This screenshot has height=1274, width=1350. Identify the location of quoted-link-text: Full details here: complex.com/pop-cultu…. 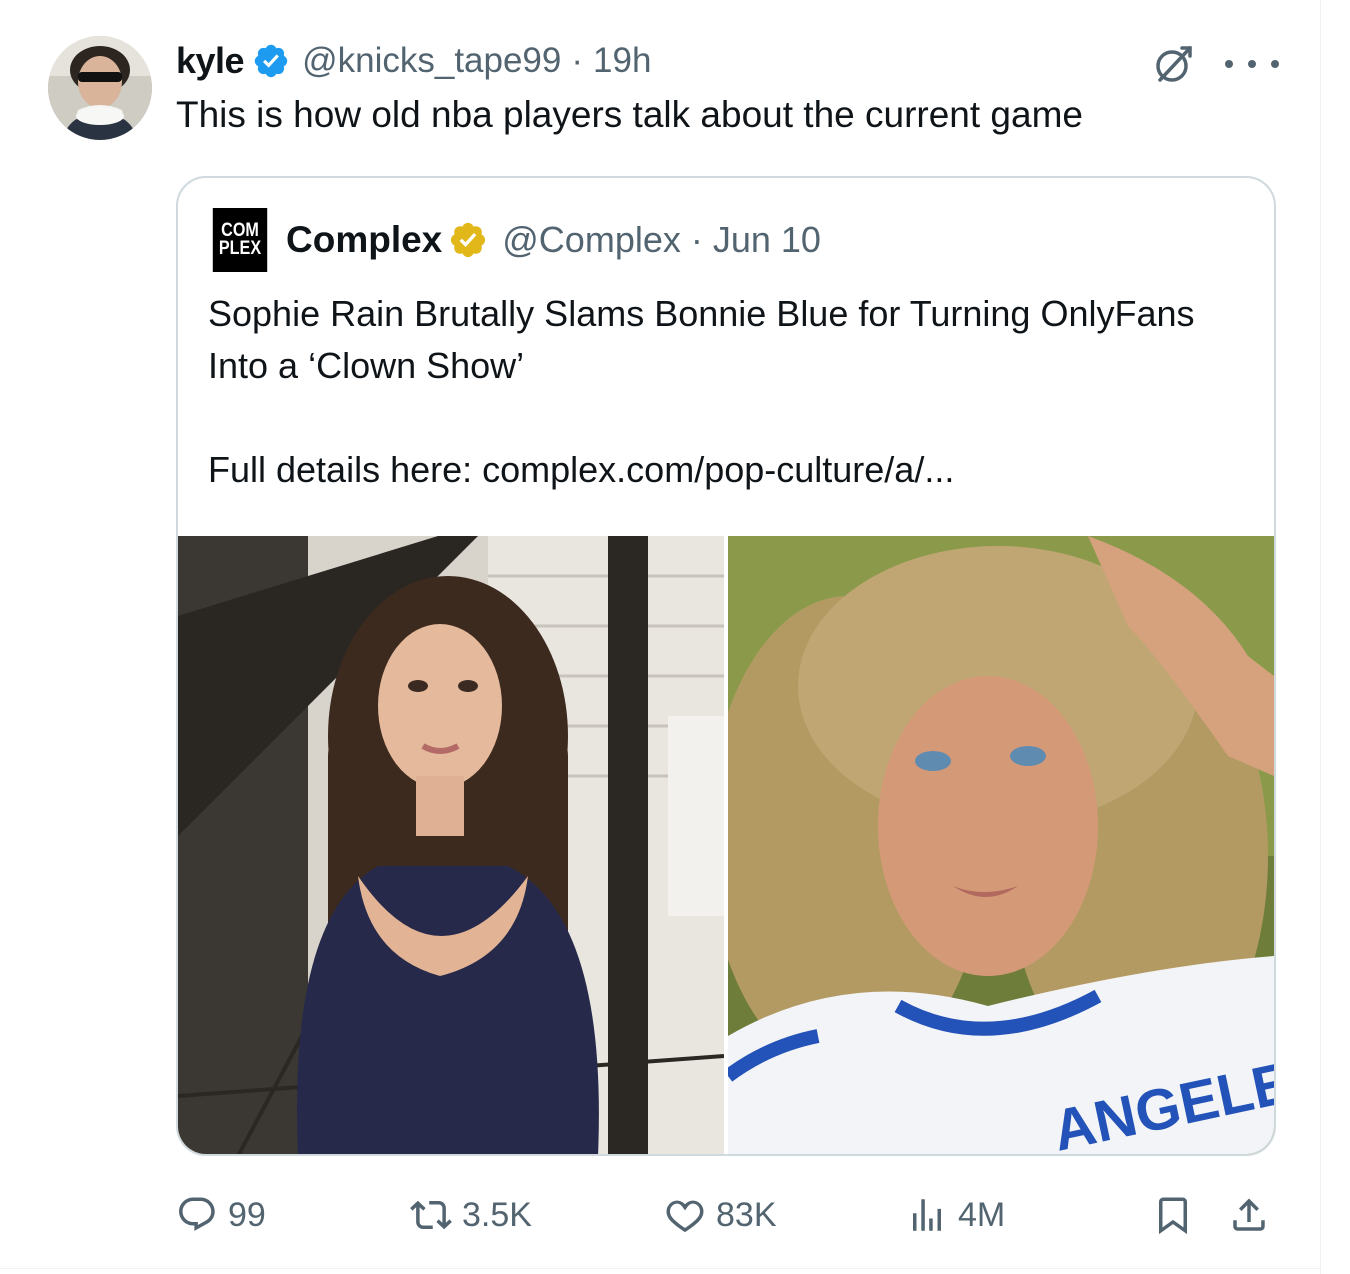
(728, 470).